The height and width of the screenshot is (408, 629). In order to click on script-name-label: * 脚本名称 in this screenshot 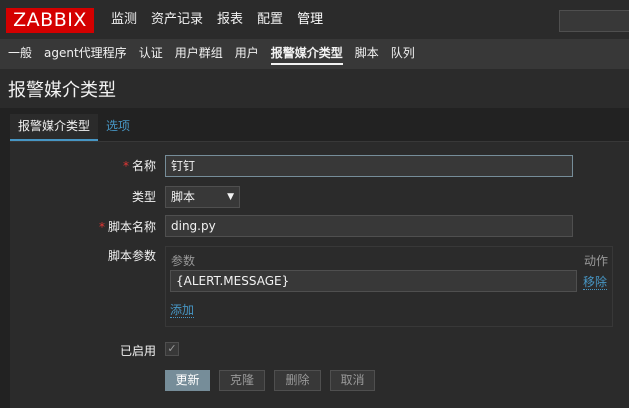, I will do `click(127, 227)`.